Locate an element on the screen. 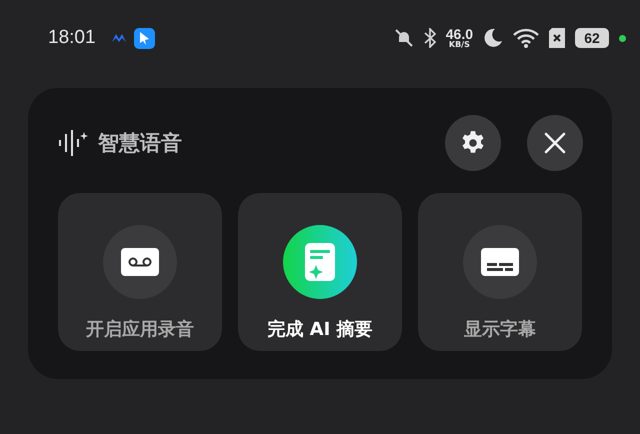  voice-wave-icon is located at coordinates (73, 143).